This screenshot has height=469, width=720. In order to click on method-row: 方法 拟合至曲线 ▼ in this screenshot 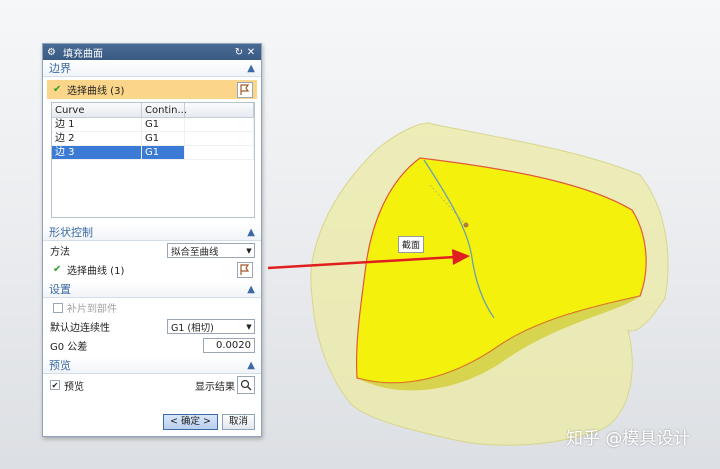, I will do `click(152, 250)`.